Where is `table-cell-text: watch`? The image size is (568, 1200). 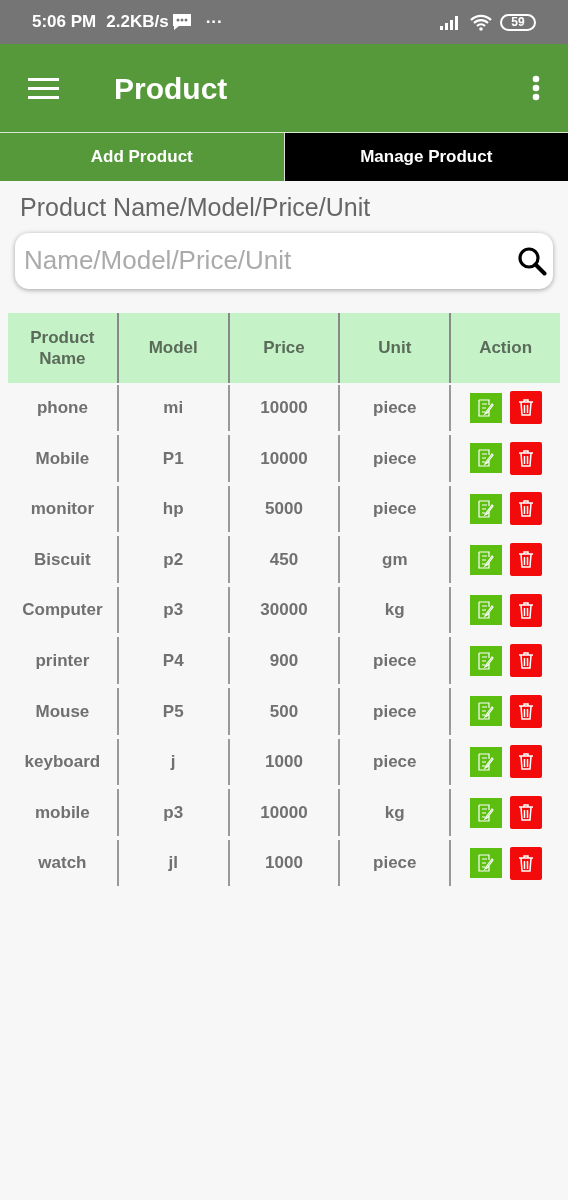 table-cell-text: watch is located at coordinates (62, 863).